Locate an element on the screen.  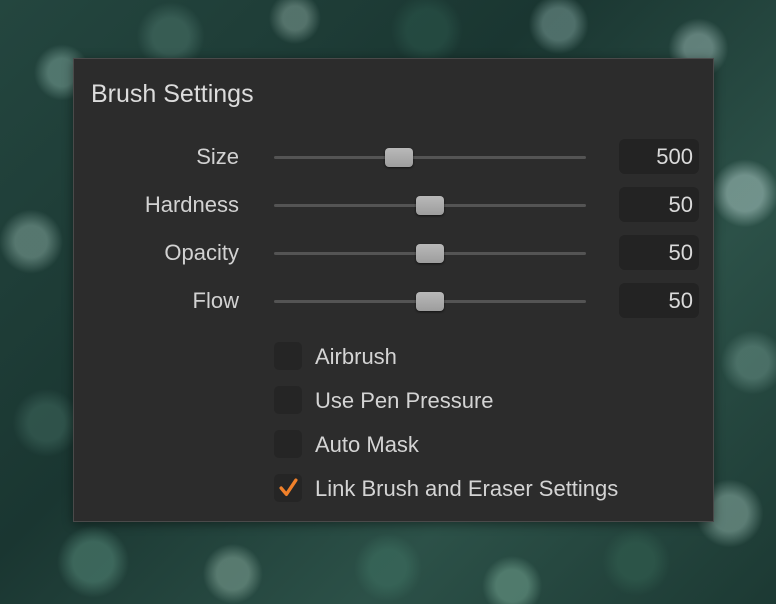
auto-mask-checkbox is located at coordinates (288, 444).